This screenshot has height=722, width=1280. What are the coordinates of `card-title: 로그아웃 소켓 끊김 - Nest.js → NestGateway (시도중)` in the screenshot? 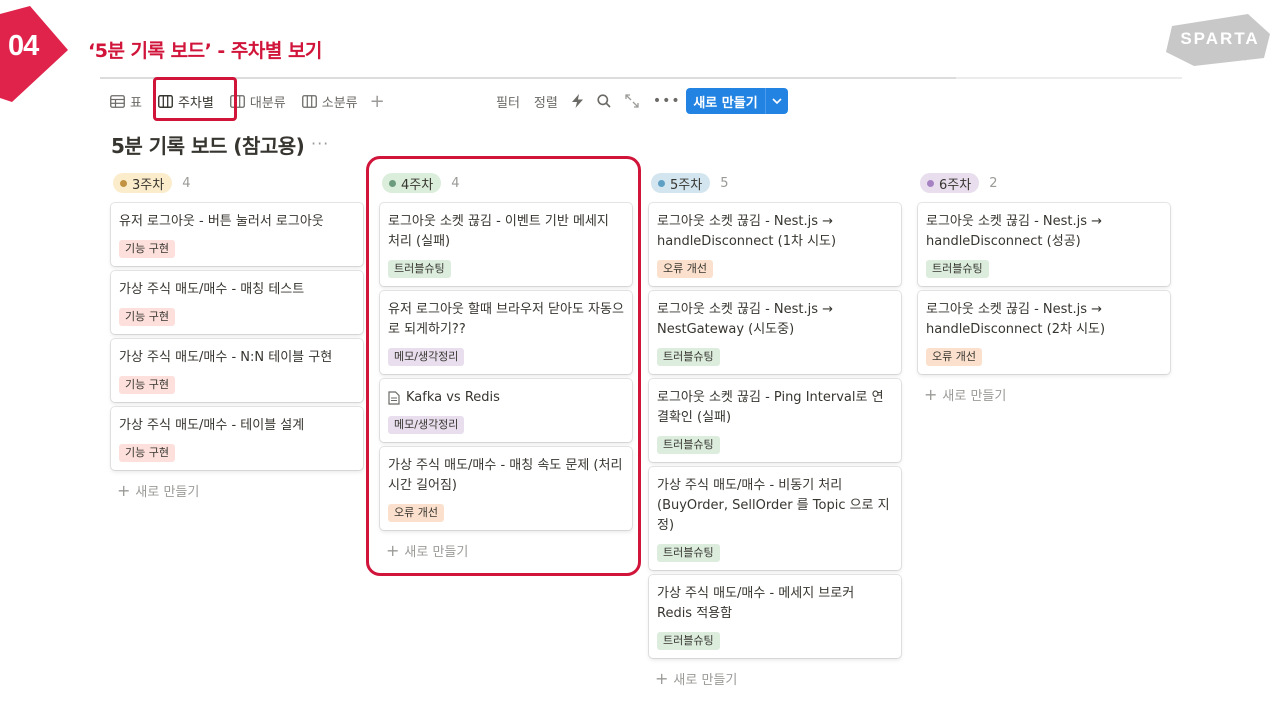 It's located at (775, 320).